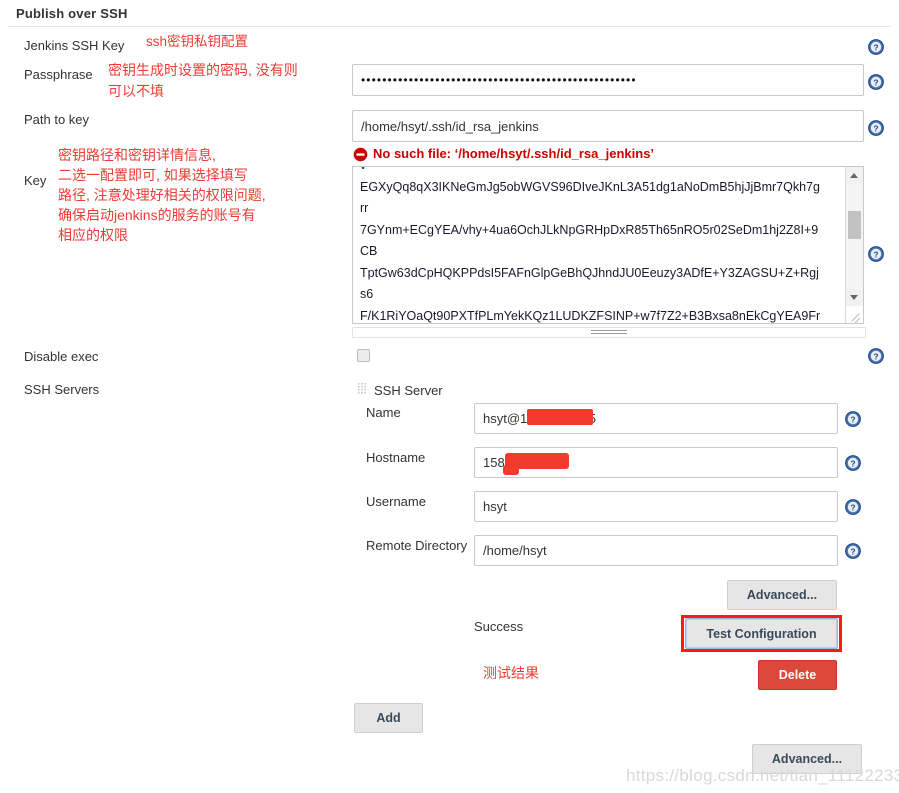 The height and width of the screenshot is (793, 899). What do you see at coordinates (854, 245) in the screenshot?
I see `key-textarea-scrollbar` at bounding box center [854, 245].